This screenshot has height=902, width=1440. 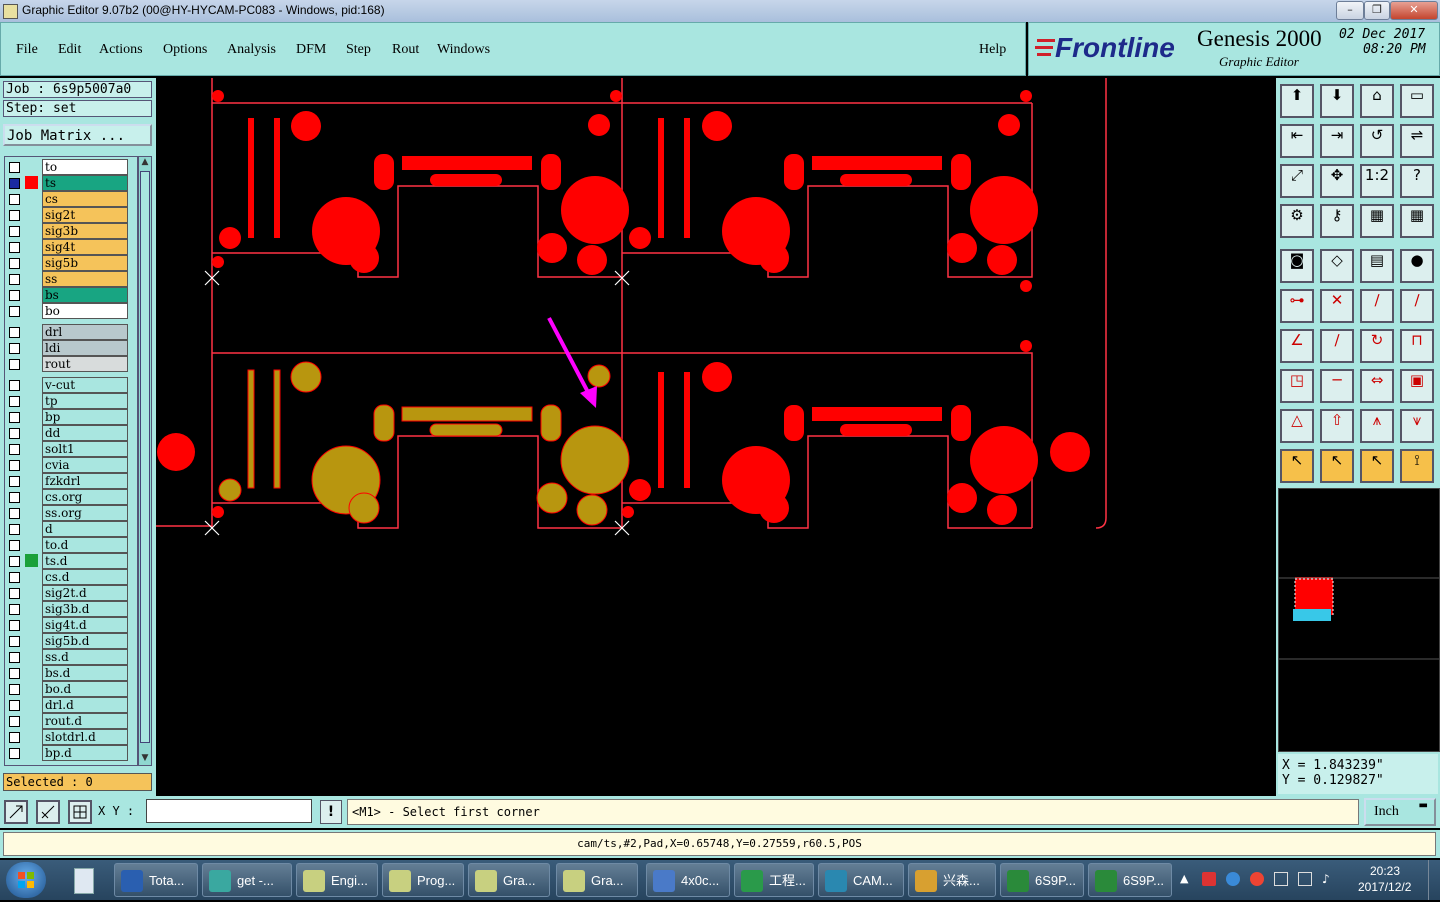 I want to click on pointer-box-tool-button: ↖, so click(x=1337, y=466).